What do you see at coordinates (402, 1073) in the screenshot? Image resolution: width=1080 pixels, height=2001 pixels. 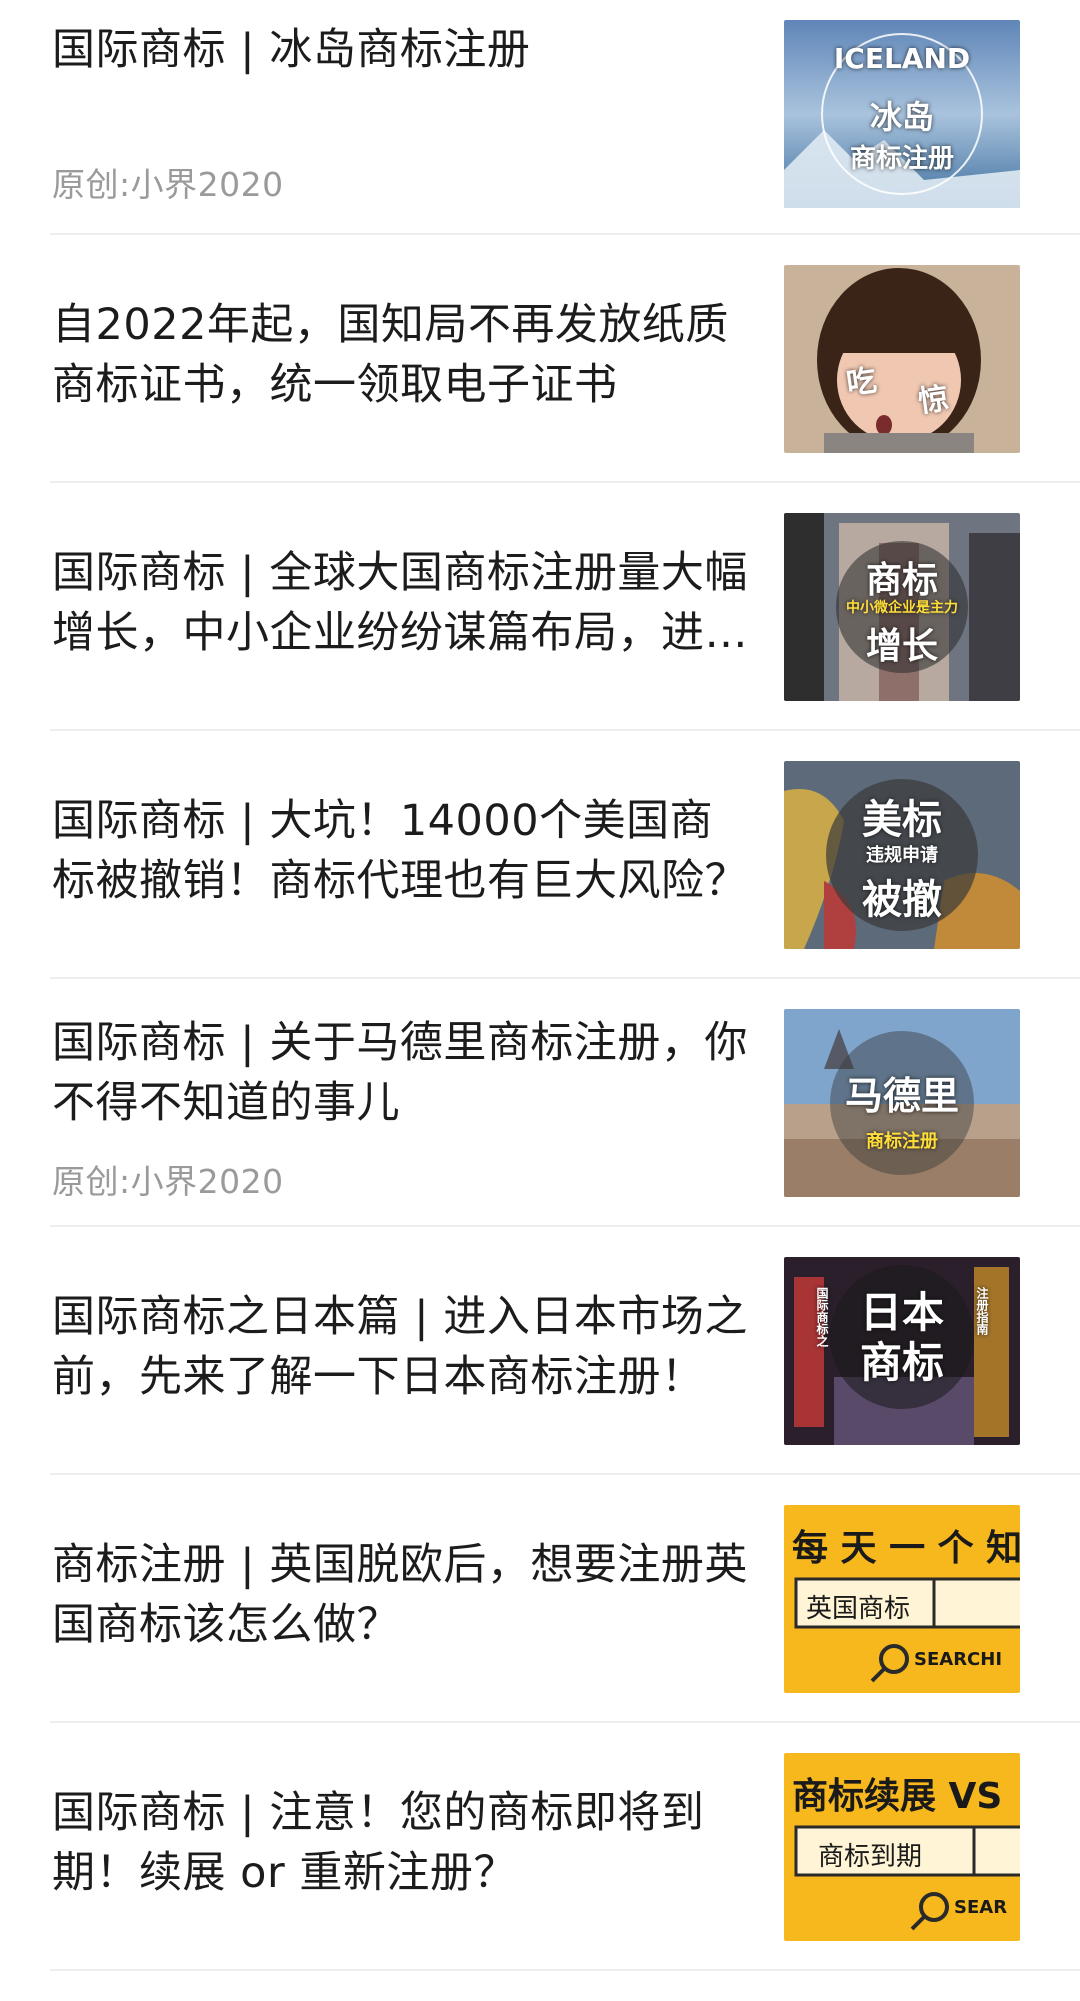 I see `article-title: 国际商标 | 关于马德里商标注册，你不得不知道的事儿` at bounding box center [402, 1073].